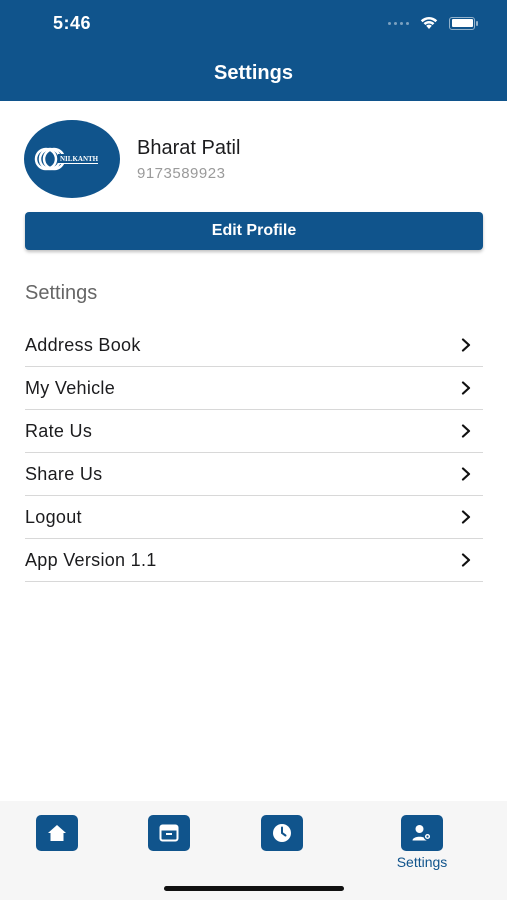 Image resolution: width=507 pixels, height=900 pixels. Describe the element at coordinates (70, 387) in the screenshot. I see `menu-item-label: My Vehicle` at that location.